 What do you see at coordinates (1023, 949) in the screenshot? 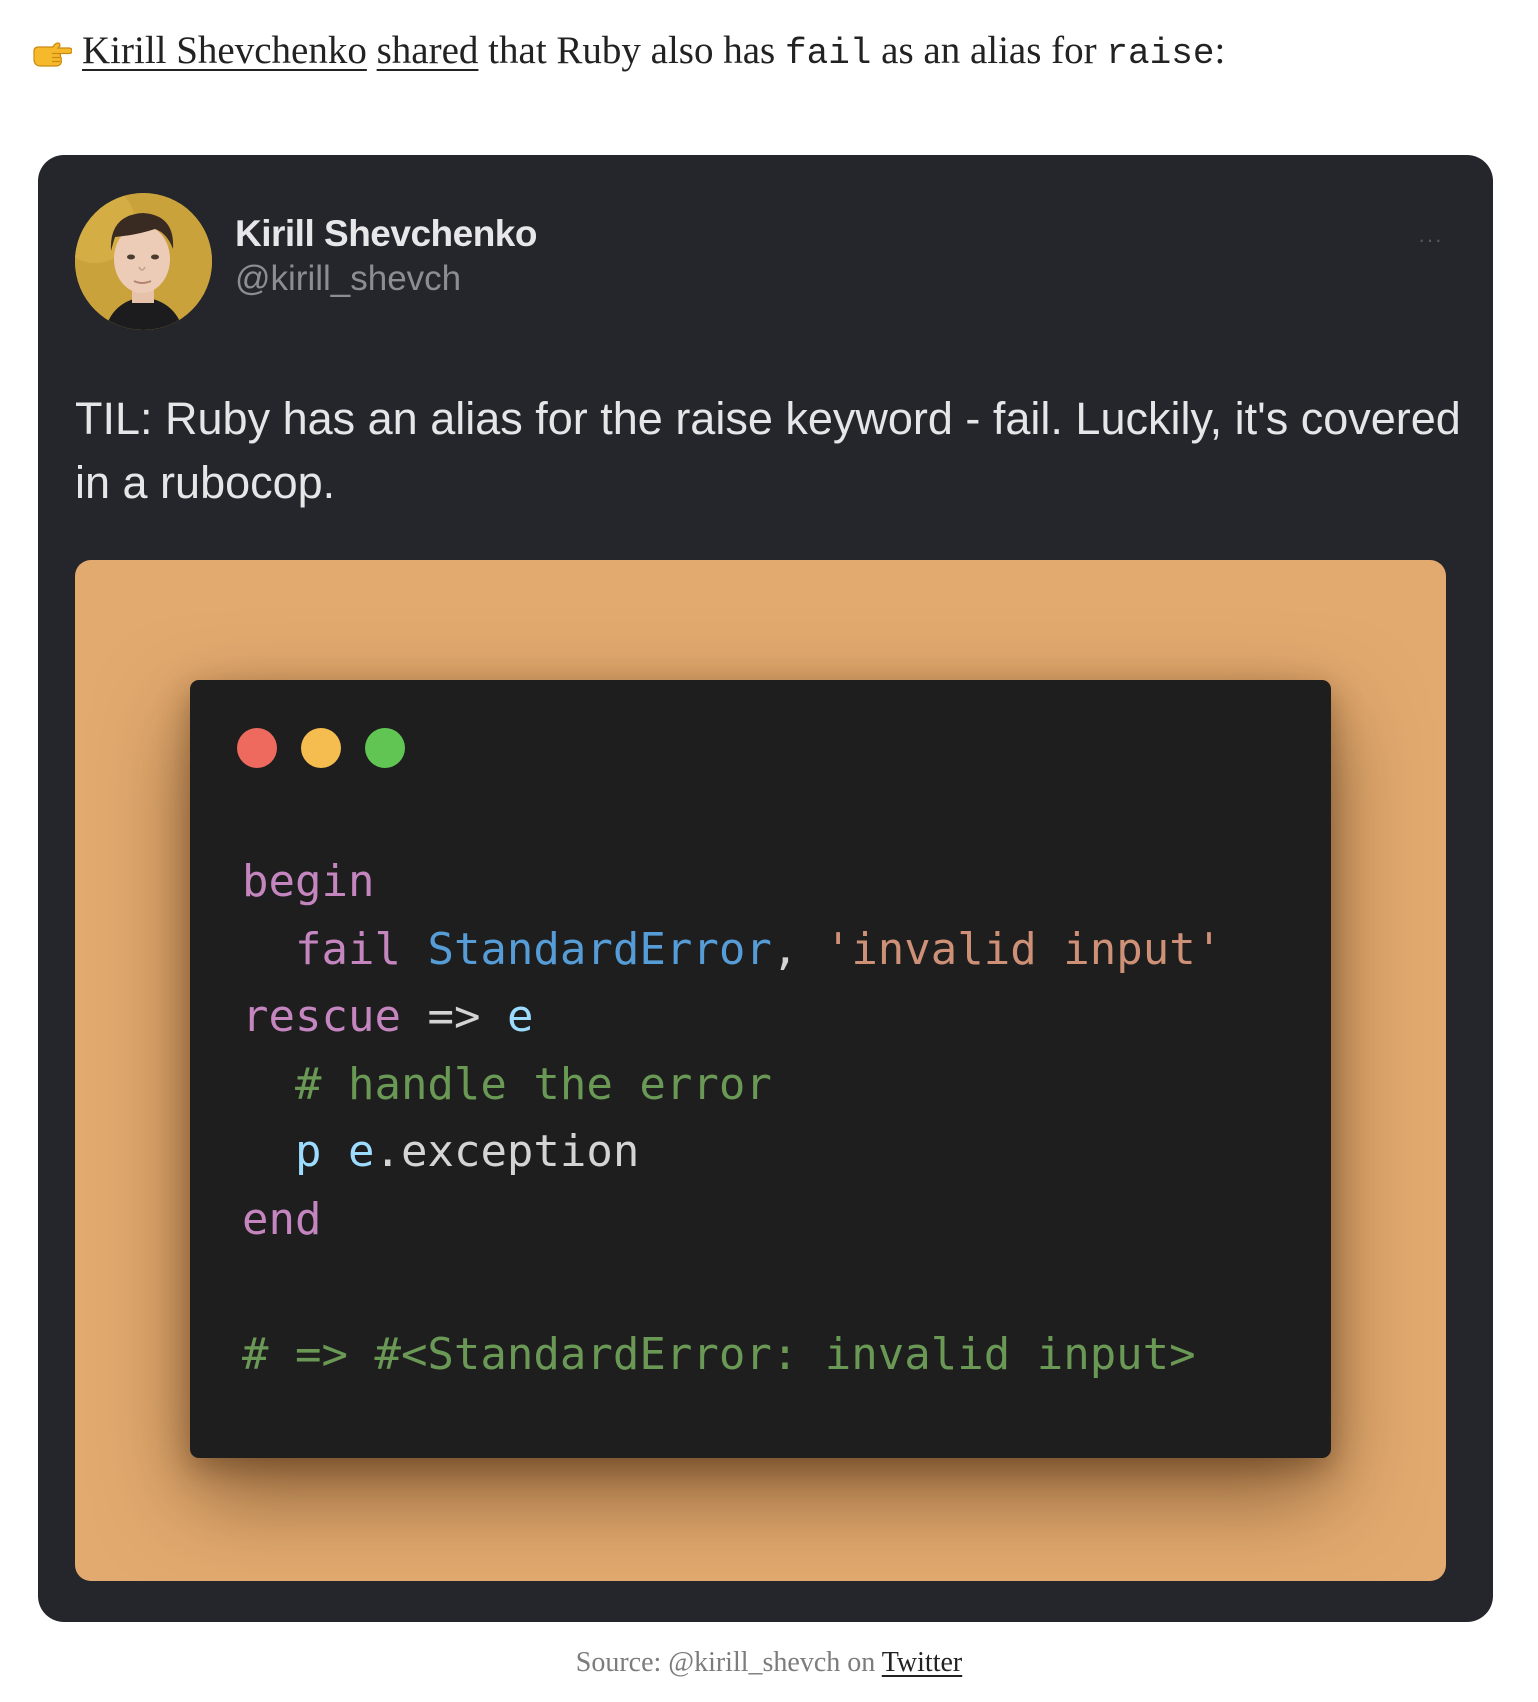
I see `string-literal: 'invalid input'` at bounding box center [1023, 949].